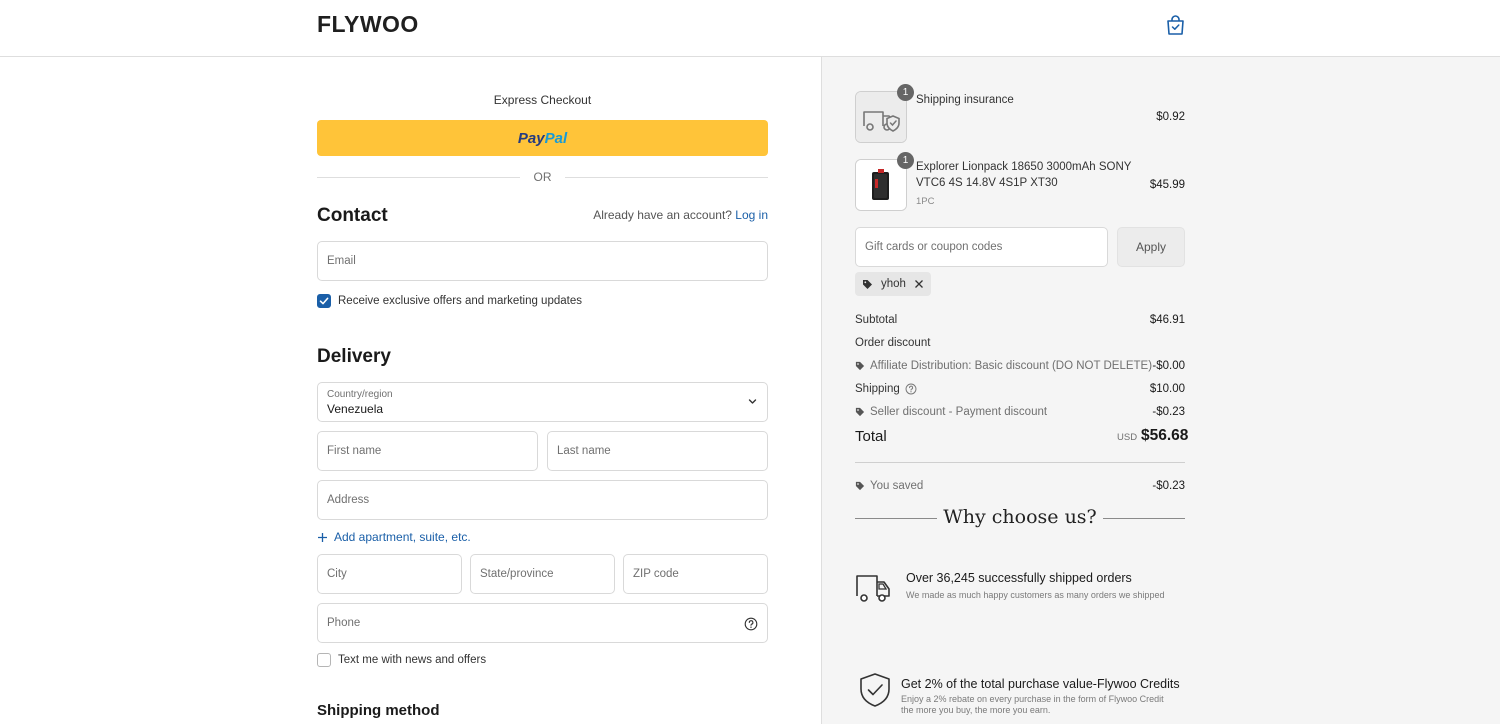 The width and height of the screenshot is (1500, 724). I want to click on sms-checkbox, so click(324, 660).